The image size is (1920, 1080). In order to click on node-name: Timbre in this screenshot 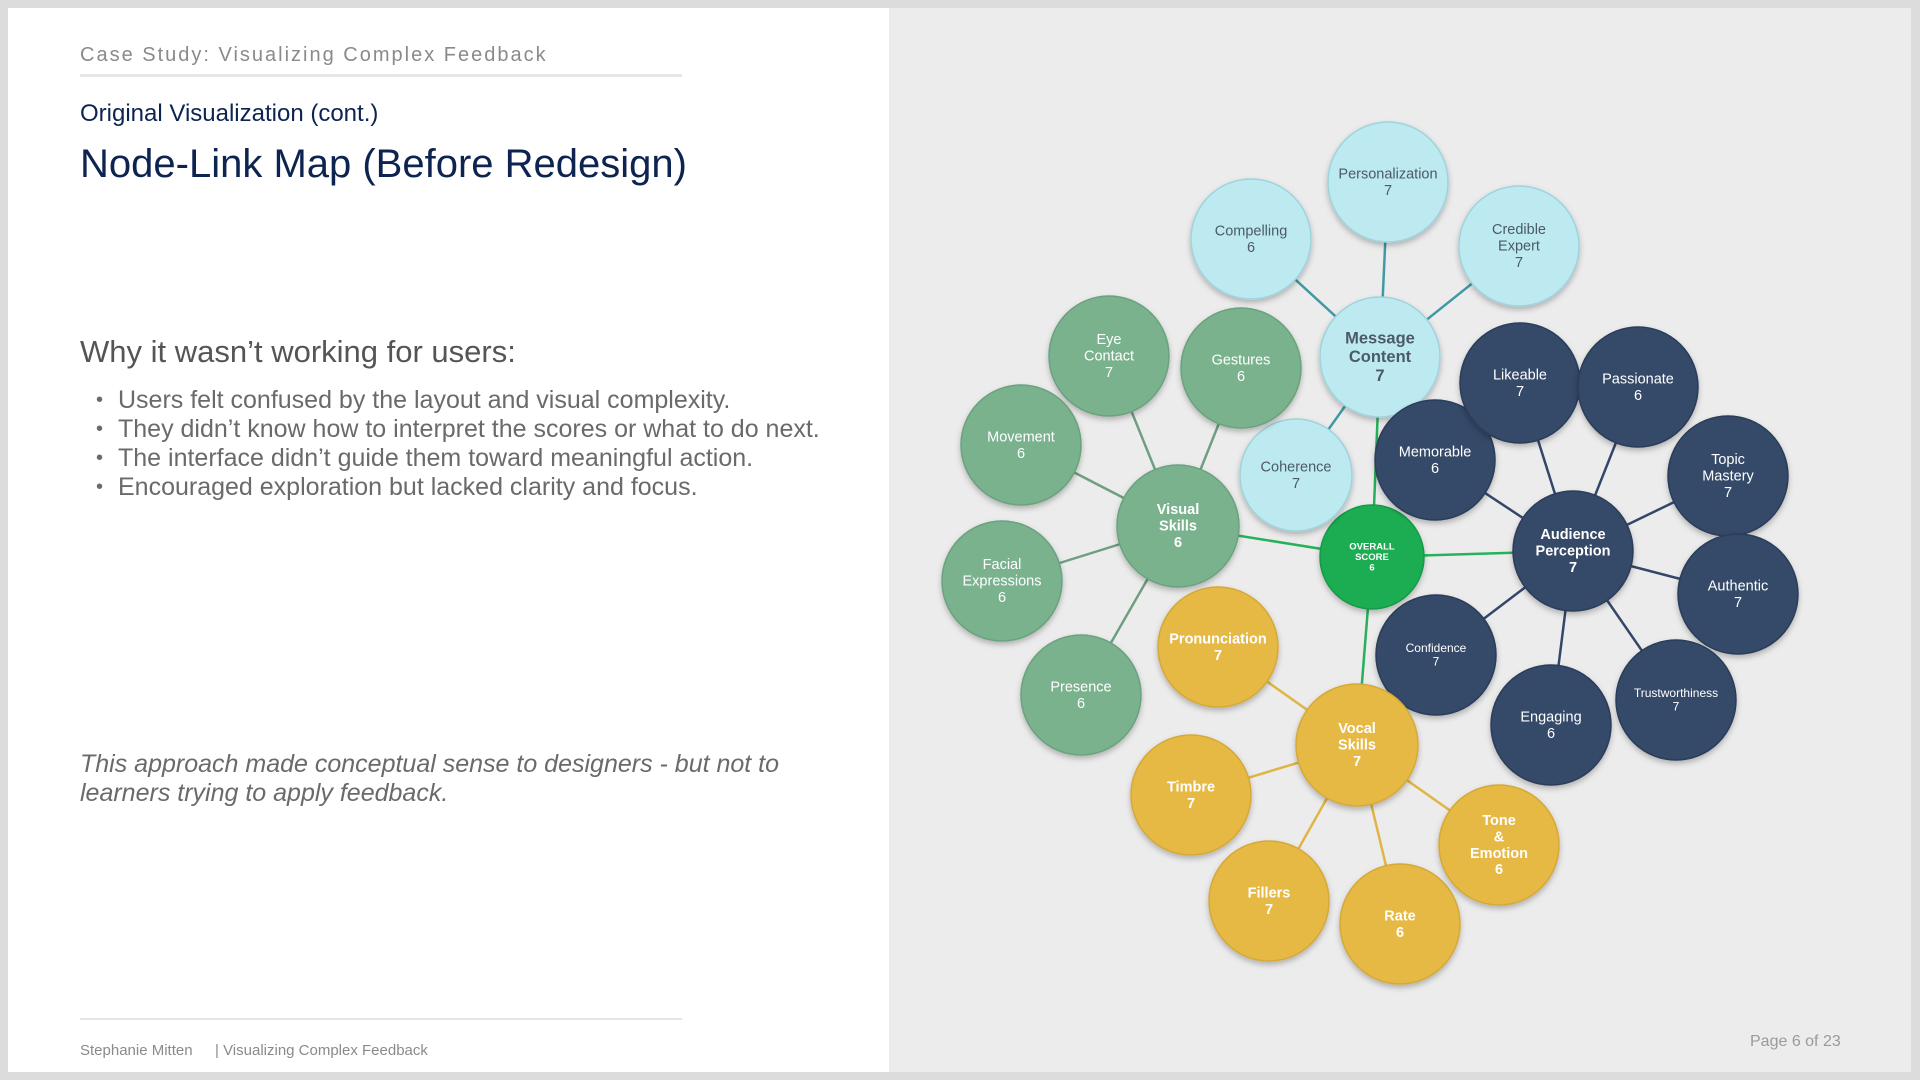, I will do `click(1191, 787)`.